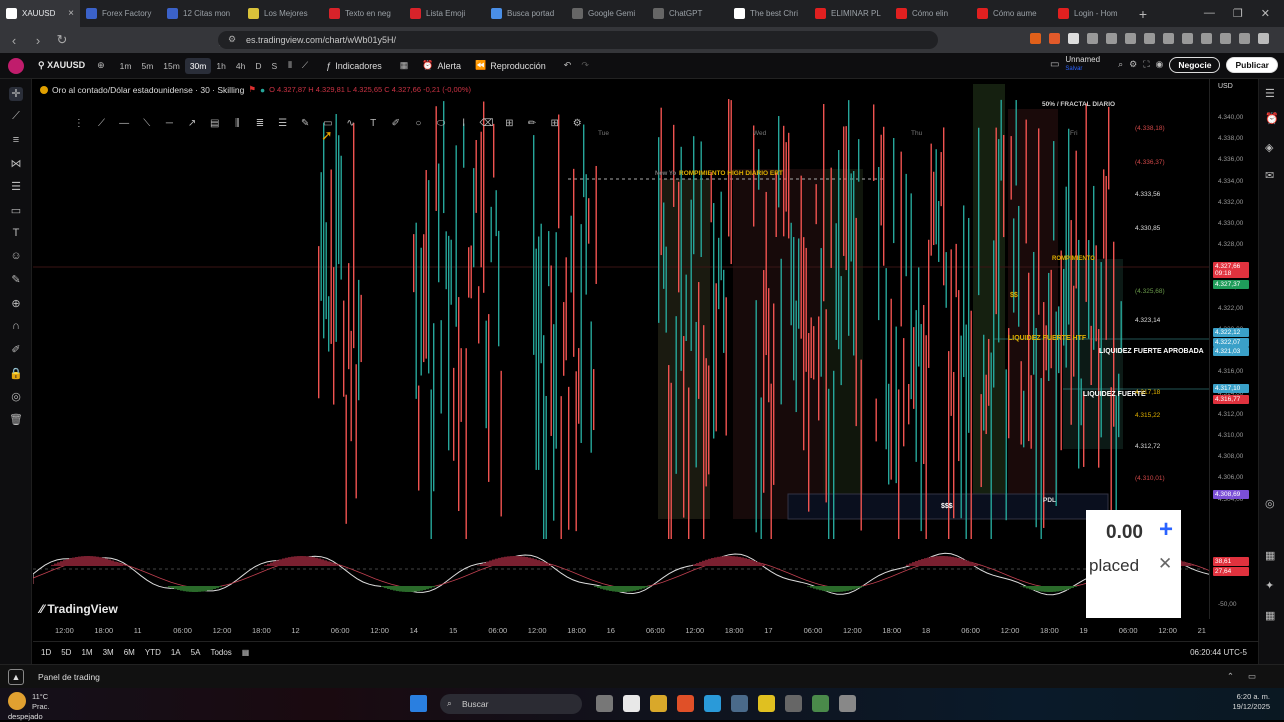  I want to click on trash-icon: 🗑, so click(16, 420).